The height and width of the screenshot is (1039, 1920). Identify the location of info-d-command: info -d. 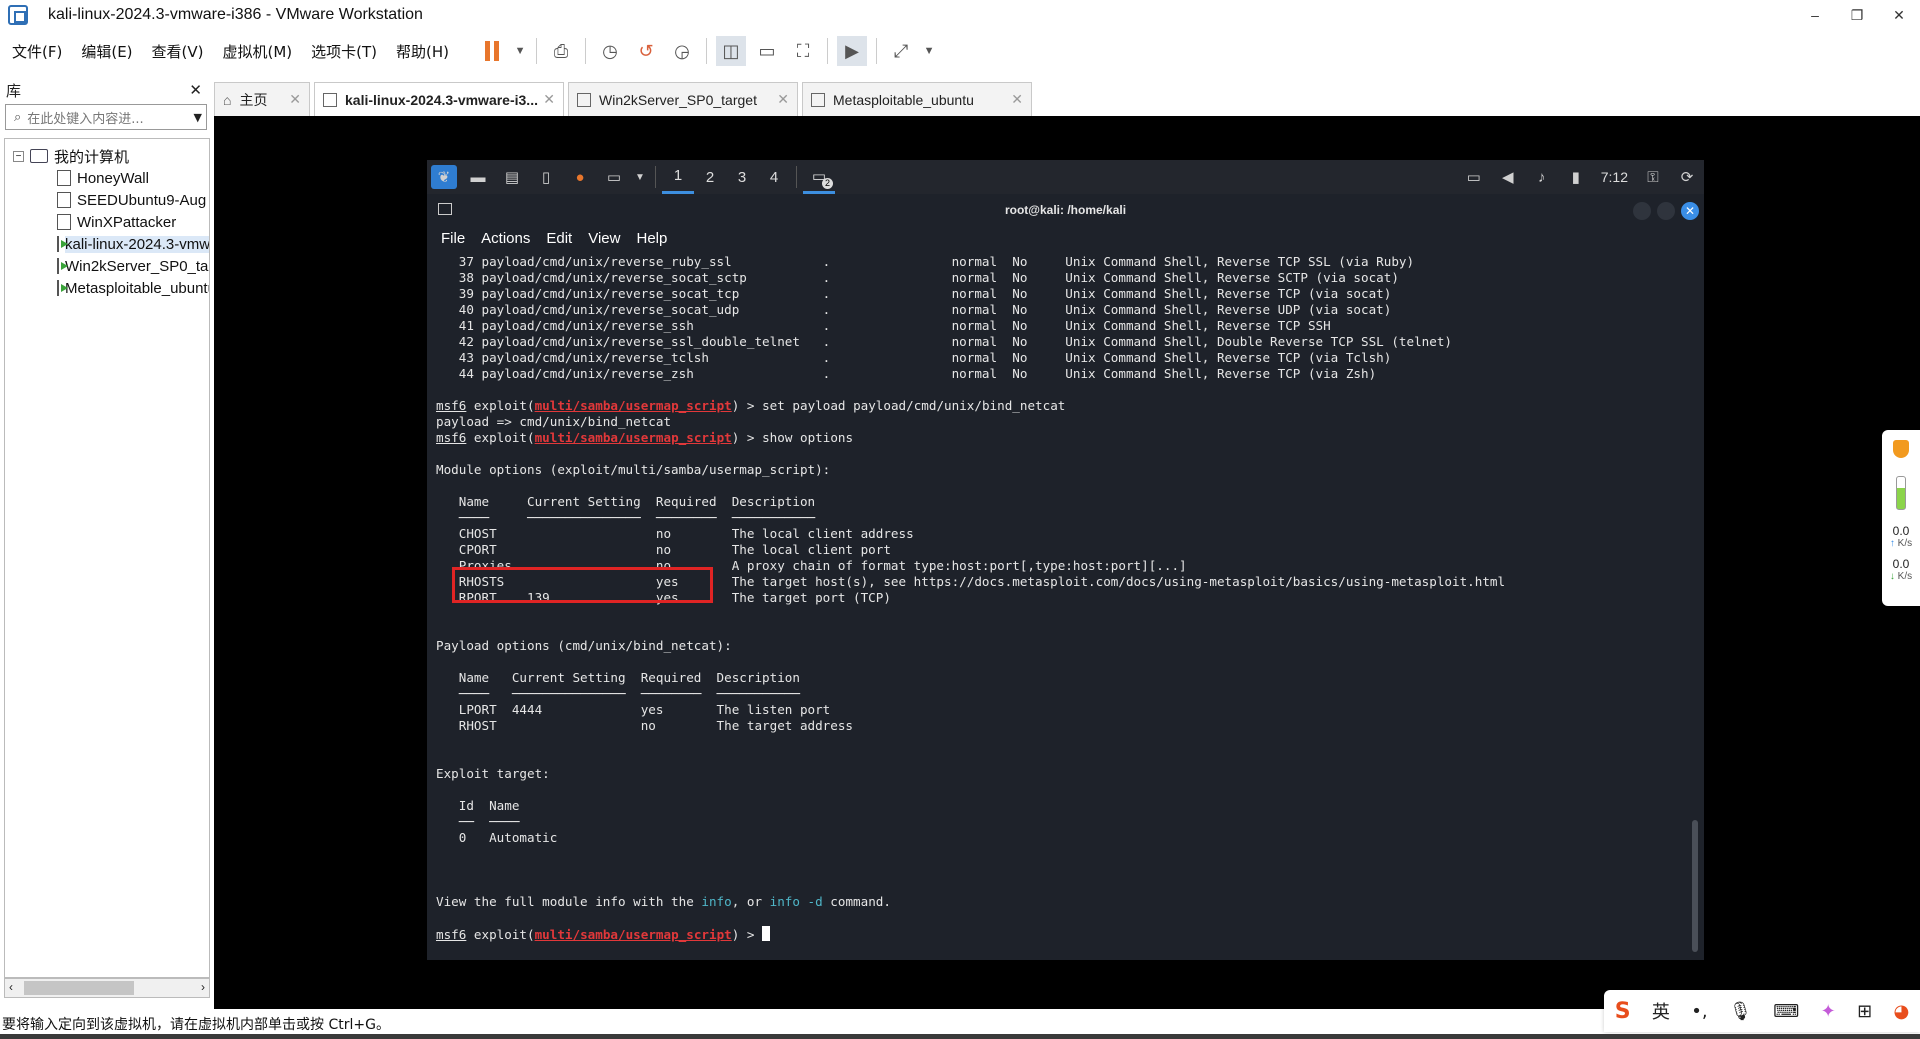
(796, 901).